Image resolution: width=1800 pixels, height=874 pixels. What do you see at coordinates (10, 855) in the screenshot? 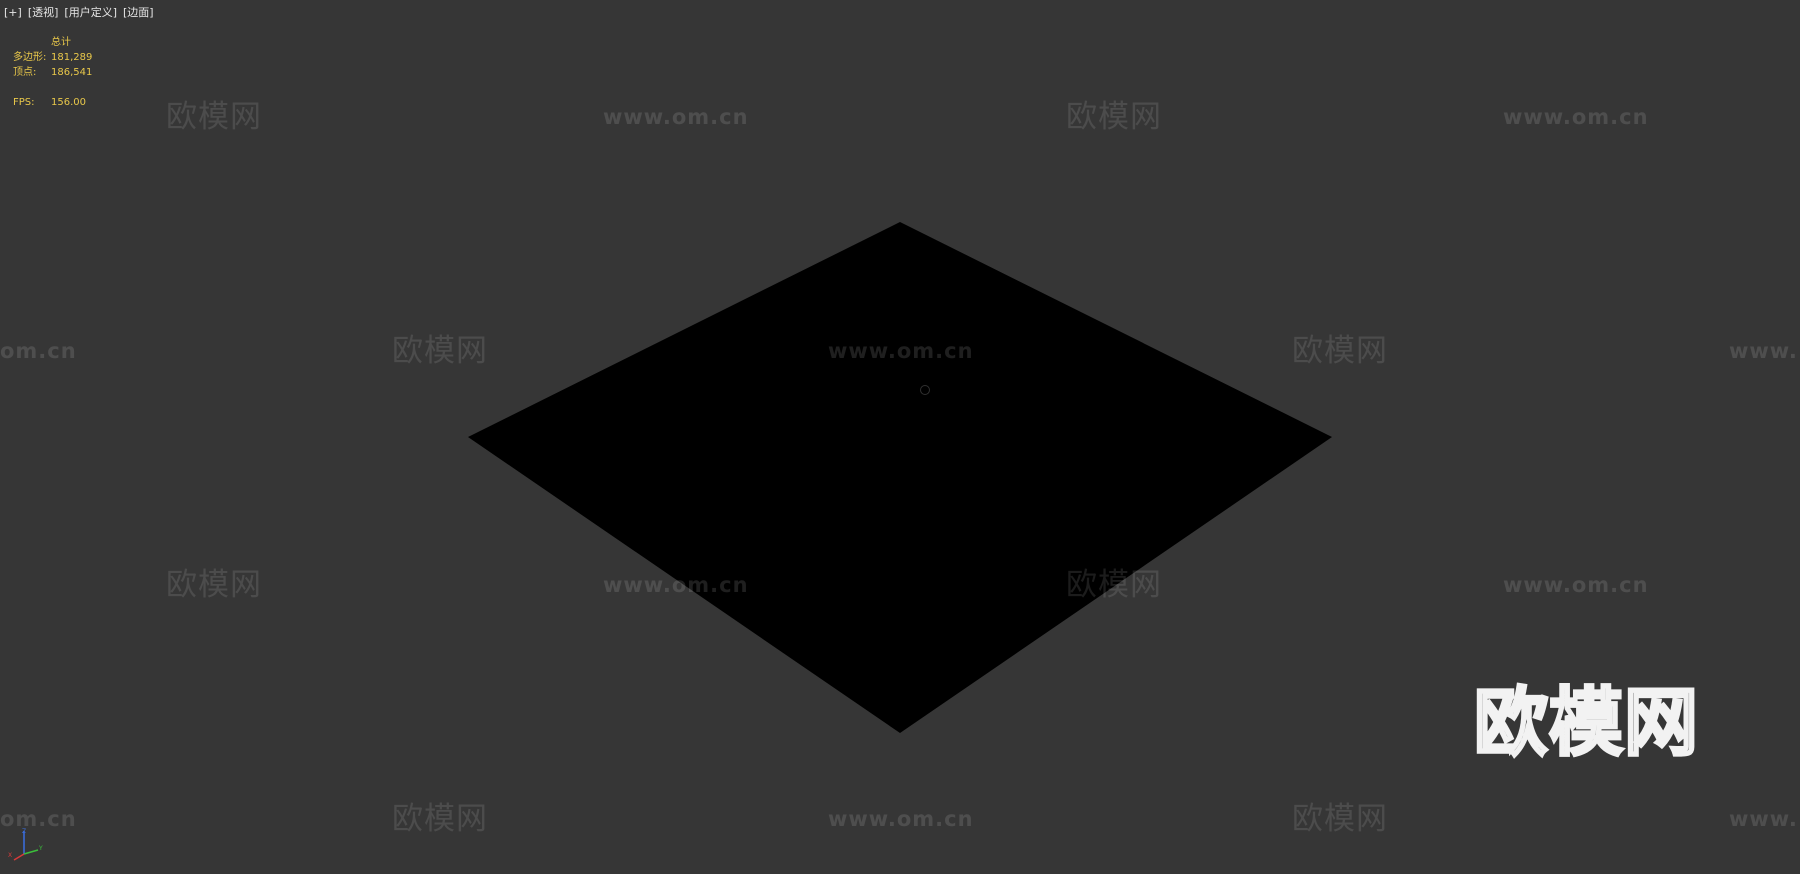
I see `axis-x-label: X` at bounding box center [10, 855].